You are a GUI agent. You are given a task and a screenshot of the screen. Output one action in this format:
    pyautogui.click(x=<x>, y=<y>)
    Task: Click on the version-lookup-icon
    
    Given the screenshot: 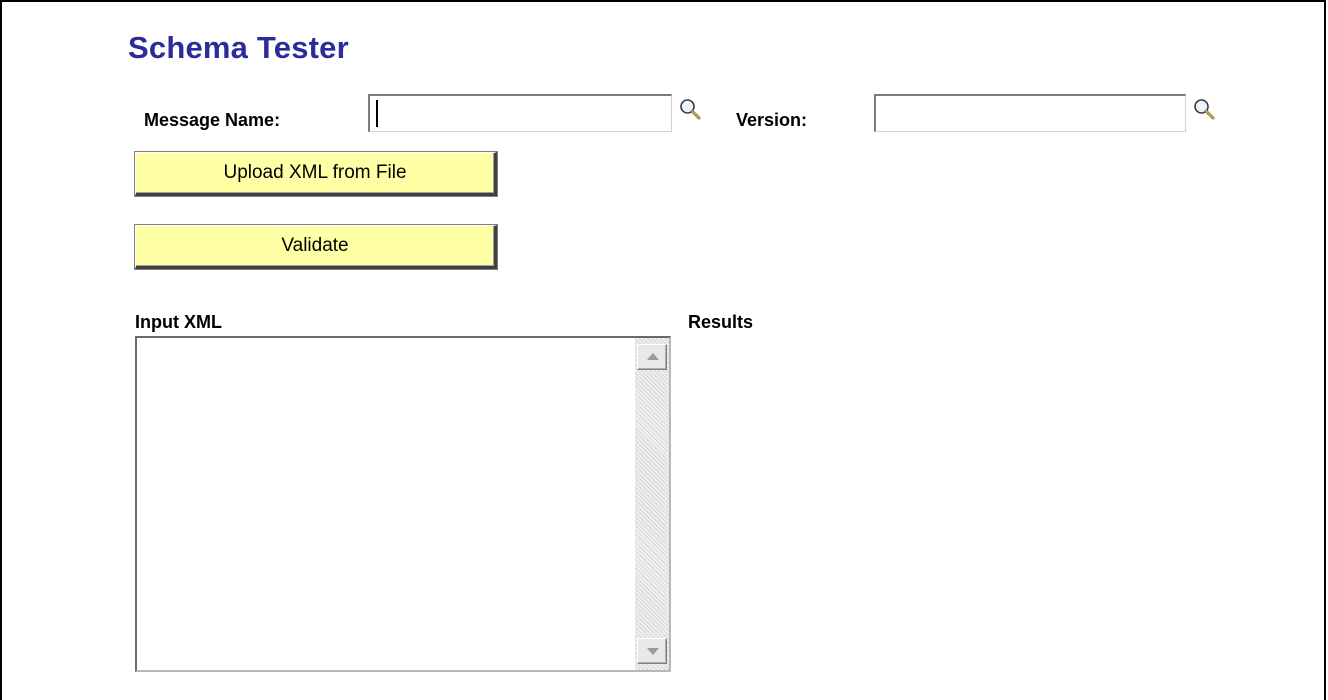 What is the action you would take?
    pyautogui.click(x=1205, y=110)
    